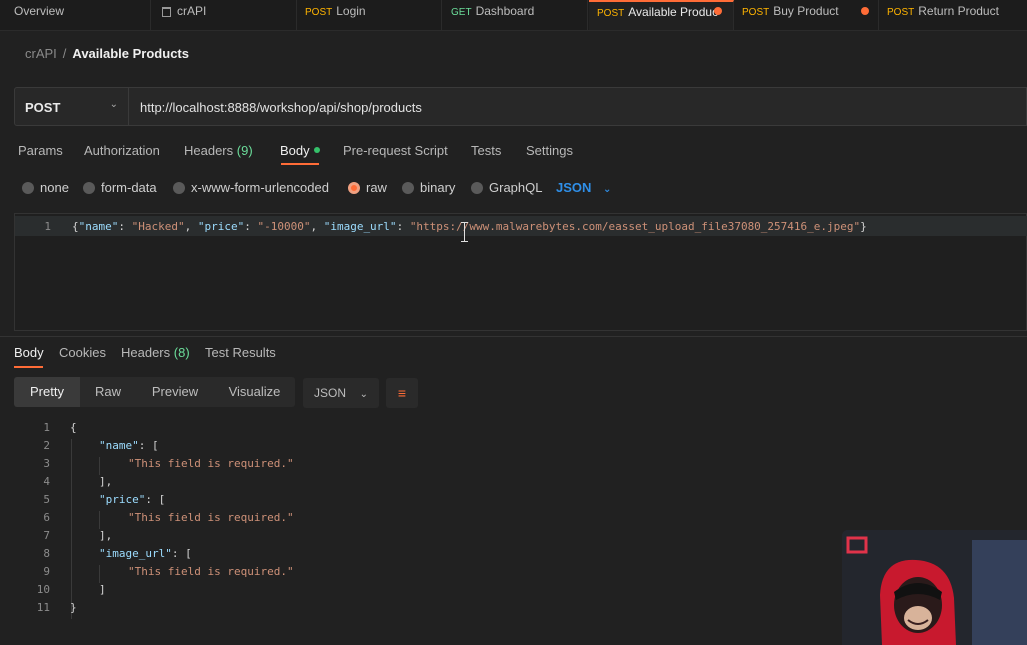 This screenshot has width=1027, height=645. I want to click on tab-tests: Tests, so click(486, 150).